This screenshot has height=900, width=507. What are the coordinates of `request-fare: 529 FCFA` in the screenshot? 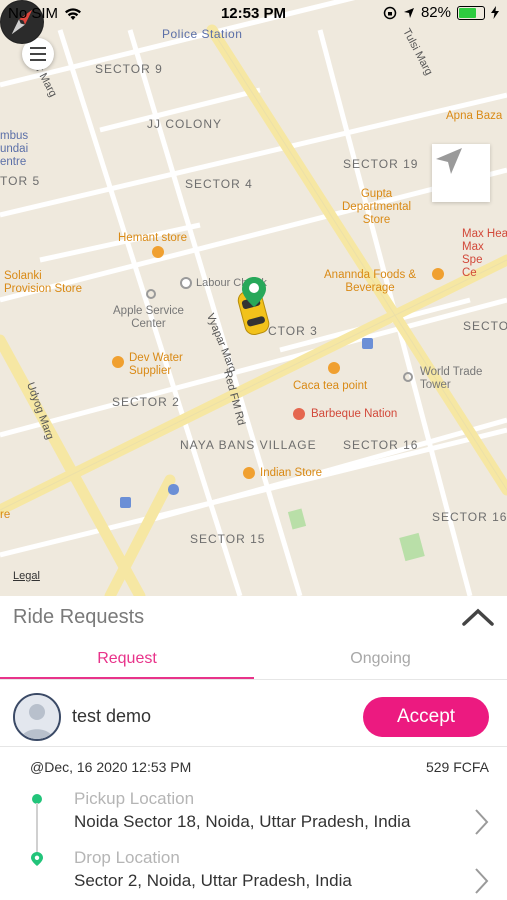 It's located at (457, 767).